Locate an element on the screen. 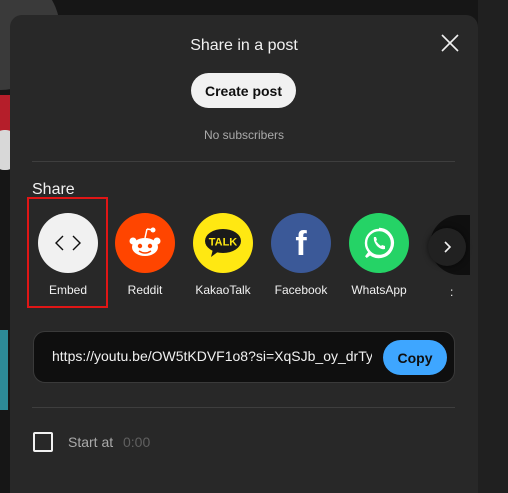  share-item-label: Facebook is located at coordinates (301, 290).